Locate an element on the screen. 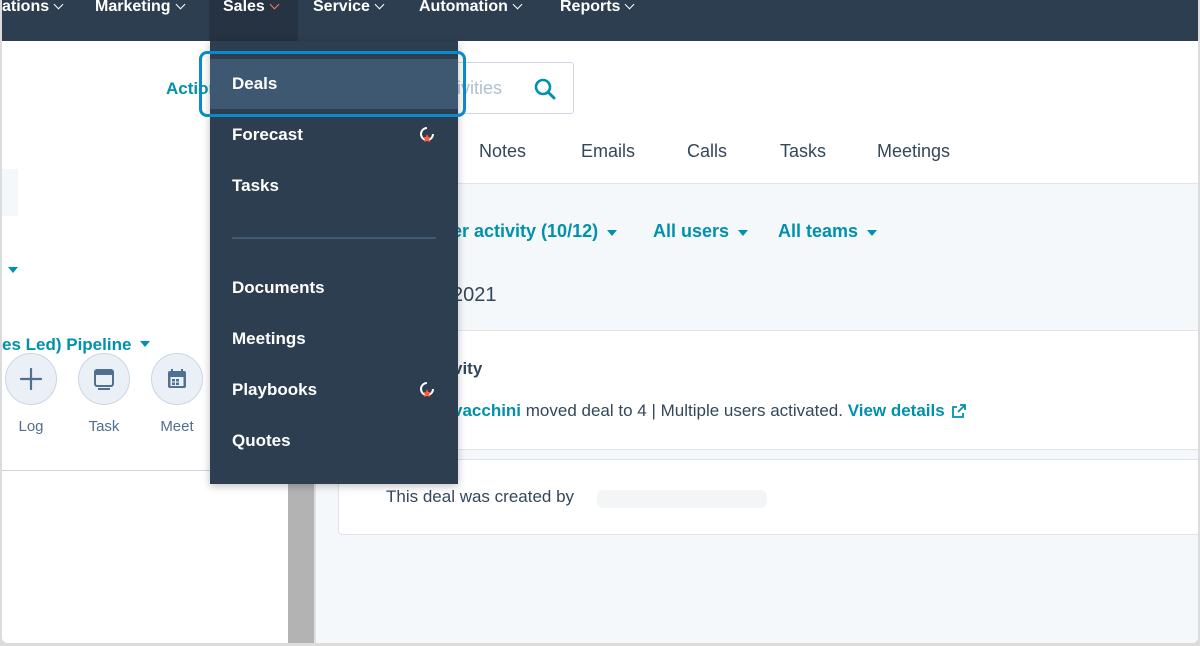 The width and height of the screenshot is (1200, 646). plus-icon is located at coordinates (31, 379).